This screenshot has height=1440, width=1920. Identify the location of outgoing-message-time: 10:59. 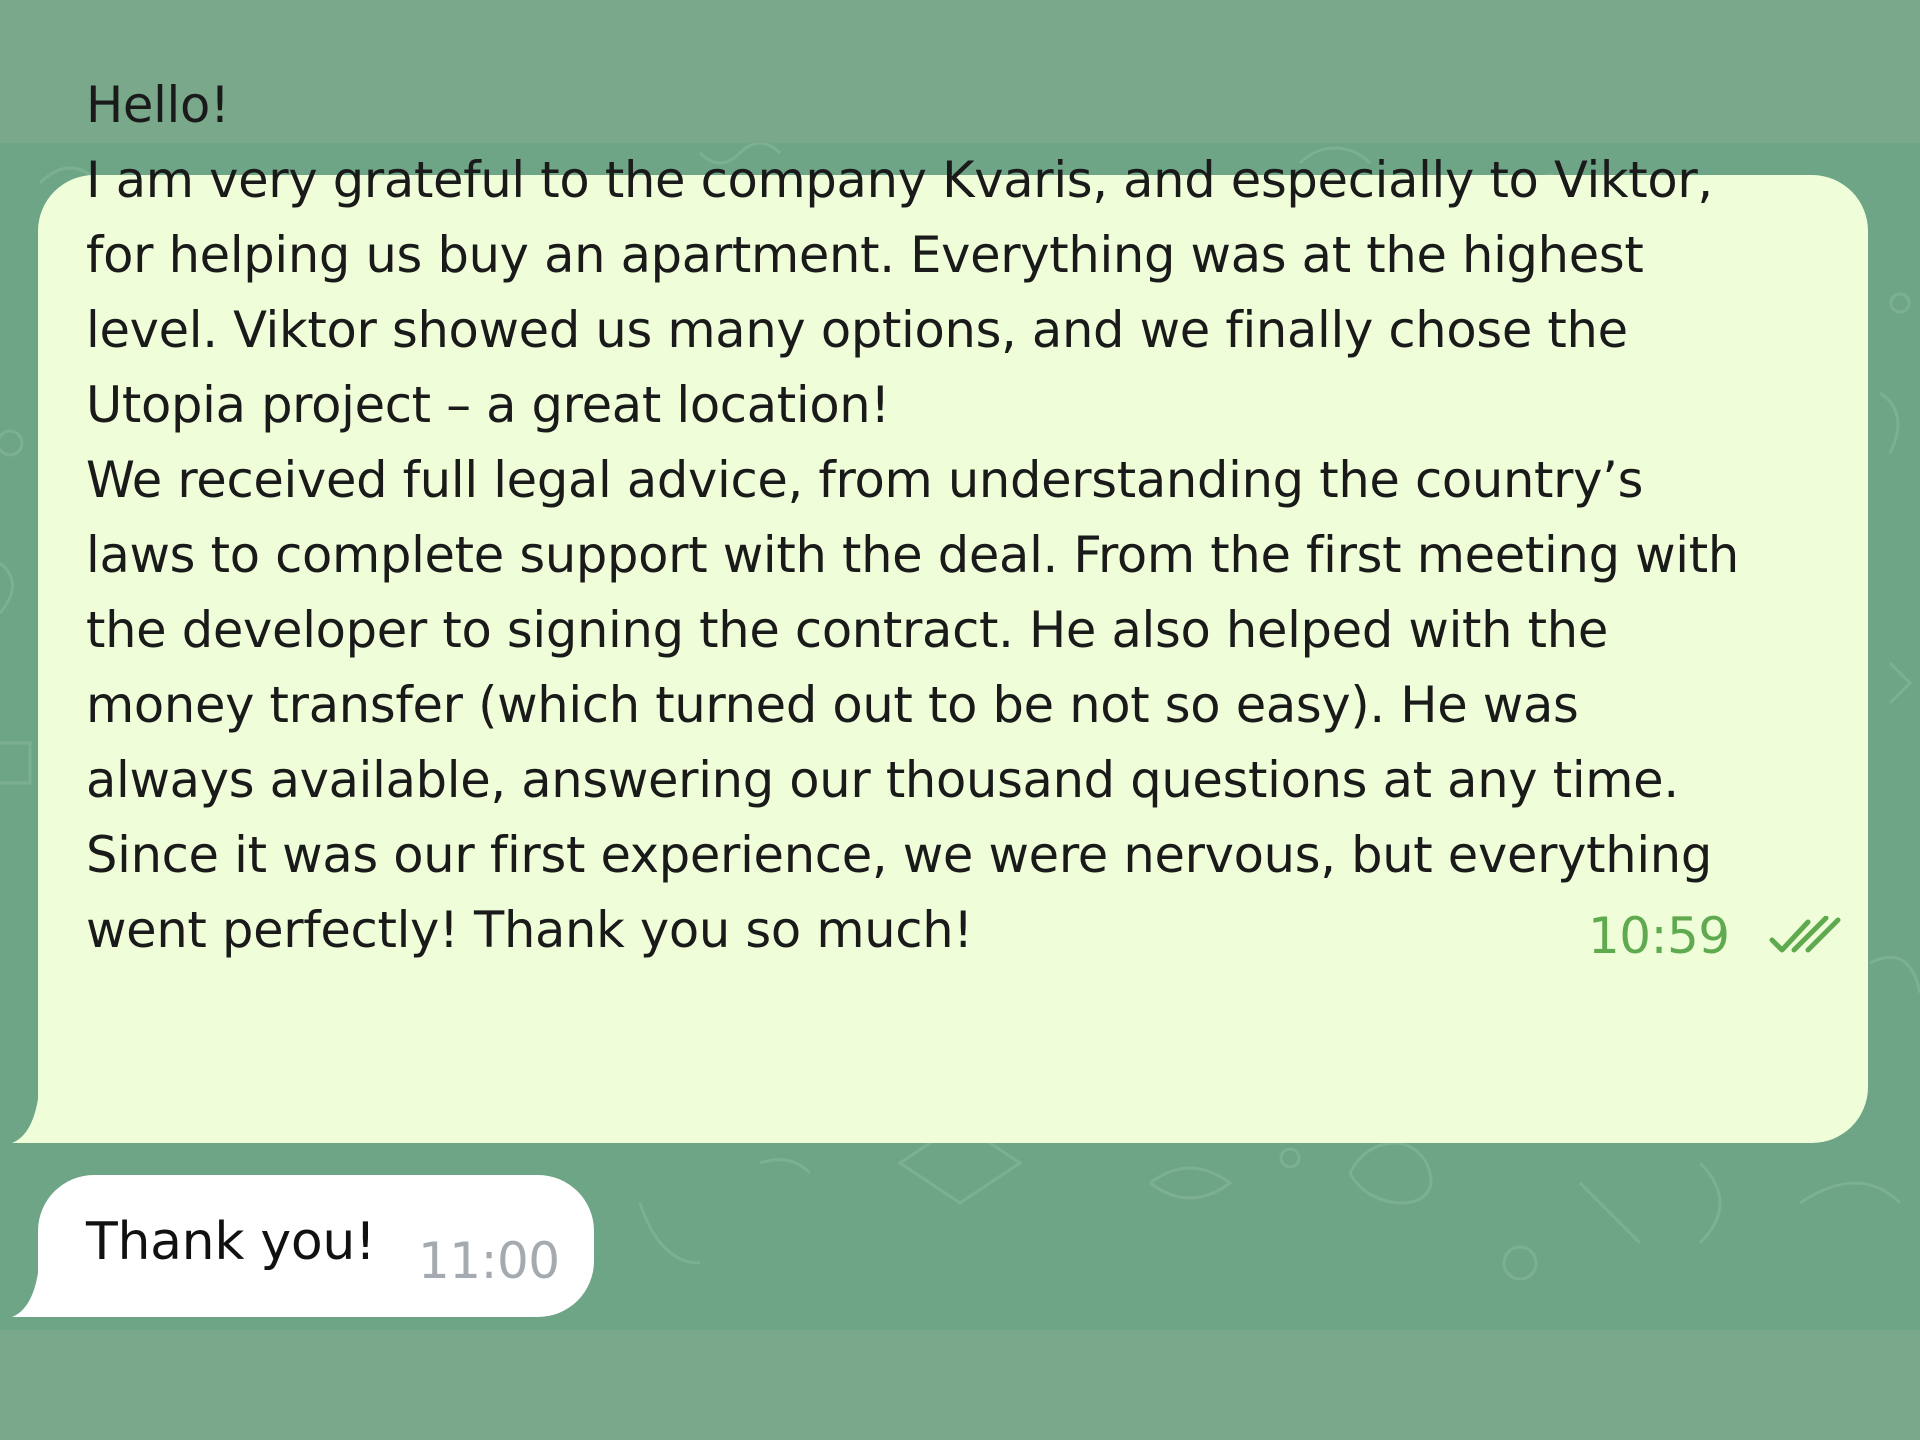
(1659, 936).